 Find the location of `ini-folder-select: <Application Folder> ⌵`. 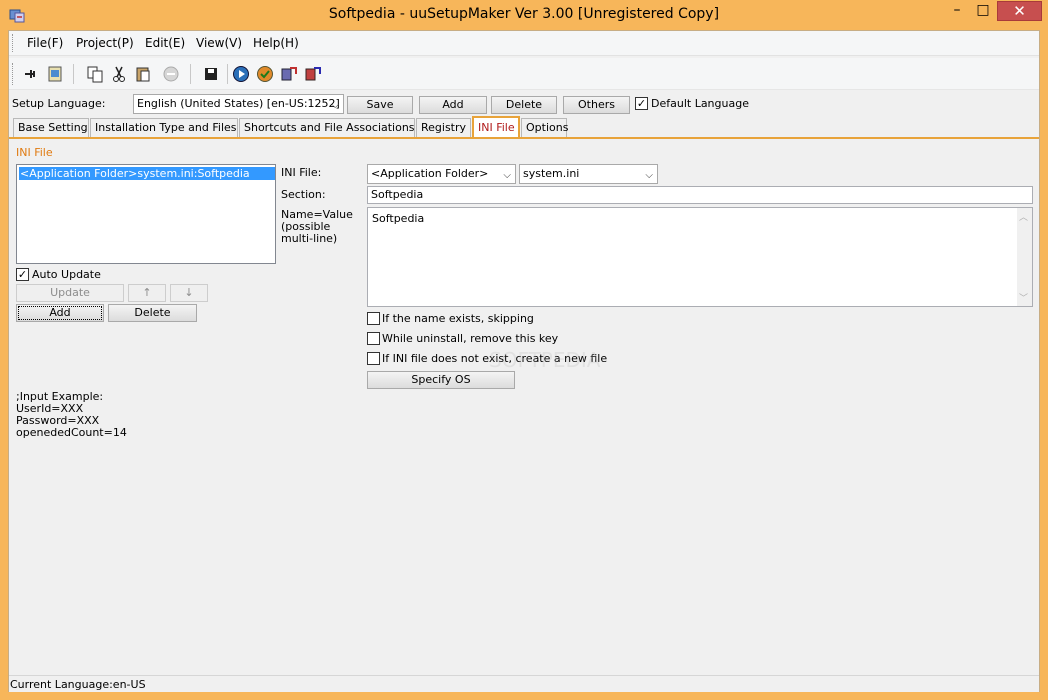

ini-folder-select: <Application Folder> ⌵ is located at coordinates (441, 174).